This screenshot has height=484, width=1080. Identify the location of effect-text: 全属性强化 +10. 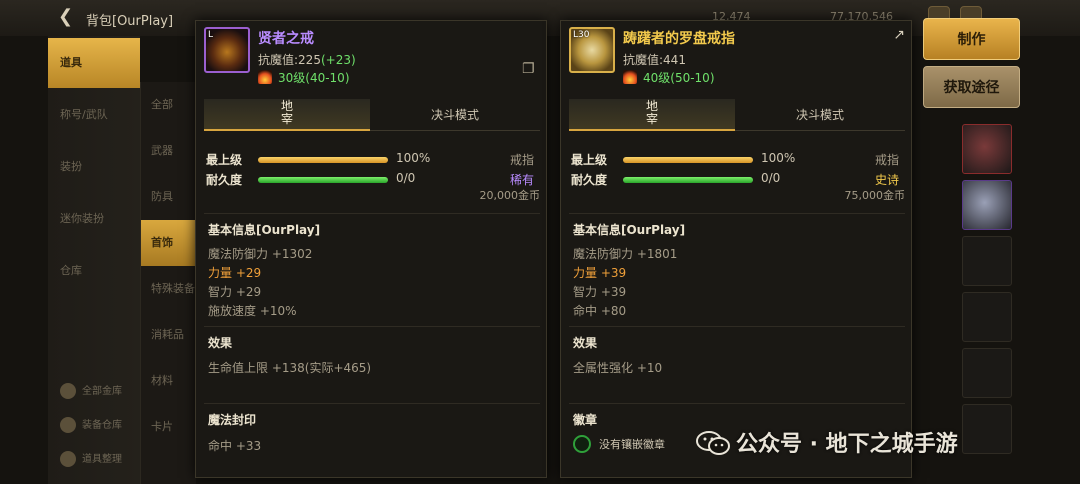
(618, 368).